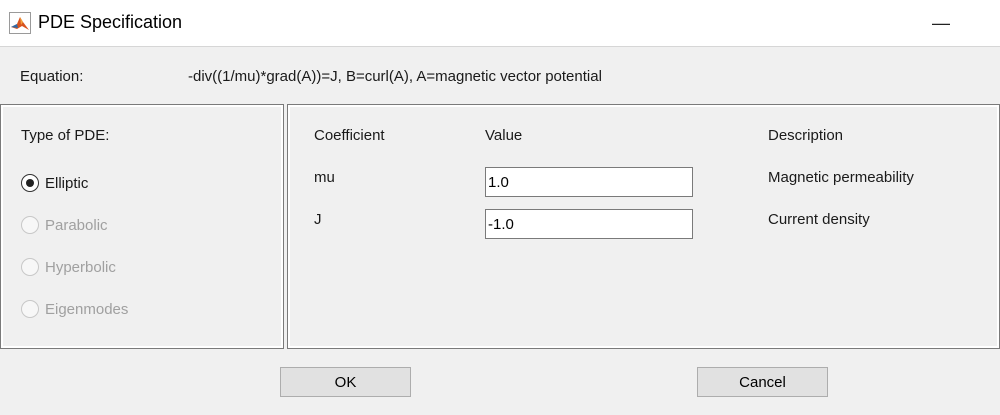 This screenshot has height=415, width=1000. What do you see at coordinates (52, 76) in the screenshot?
I see `equation-label: Equation:` at bounding box center [52, 76].